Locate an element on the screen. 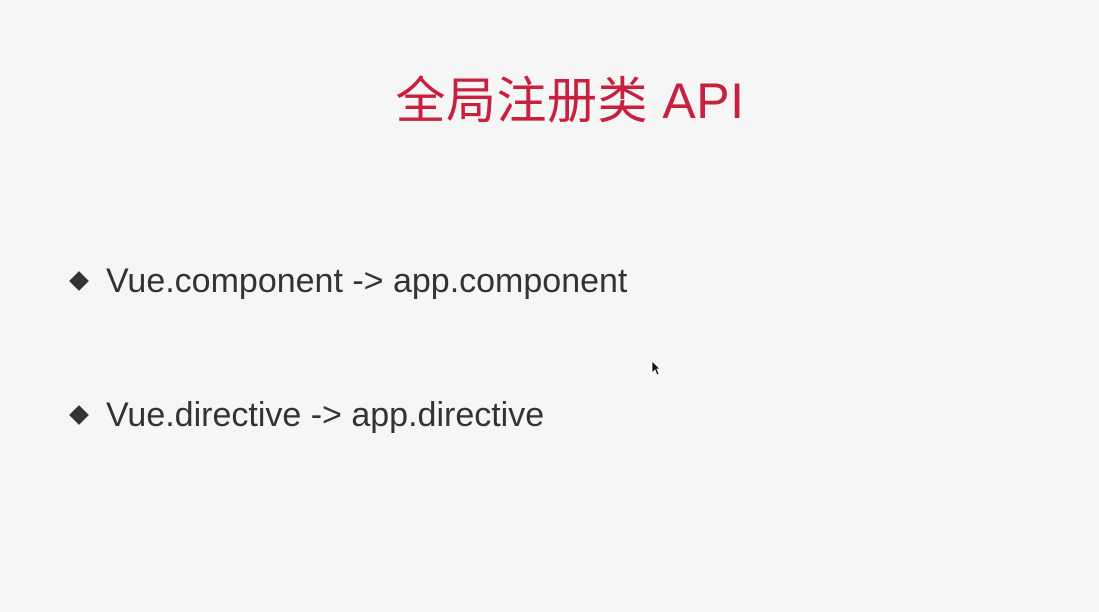 This screenshot has height=612, width=1099. slide-title: 全局注册类 API is located at coordinates (570, 101).